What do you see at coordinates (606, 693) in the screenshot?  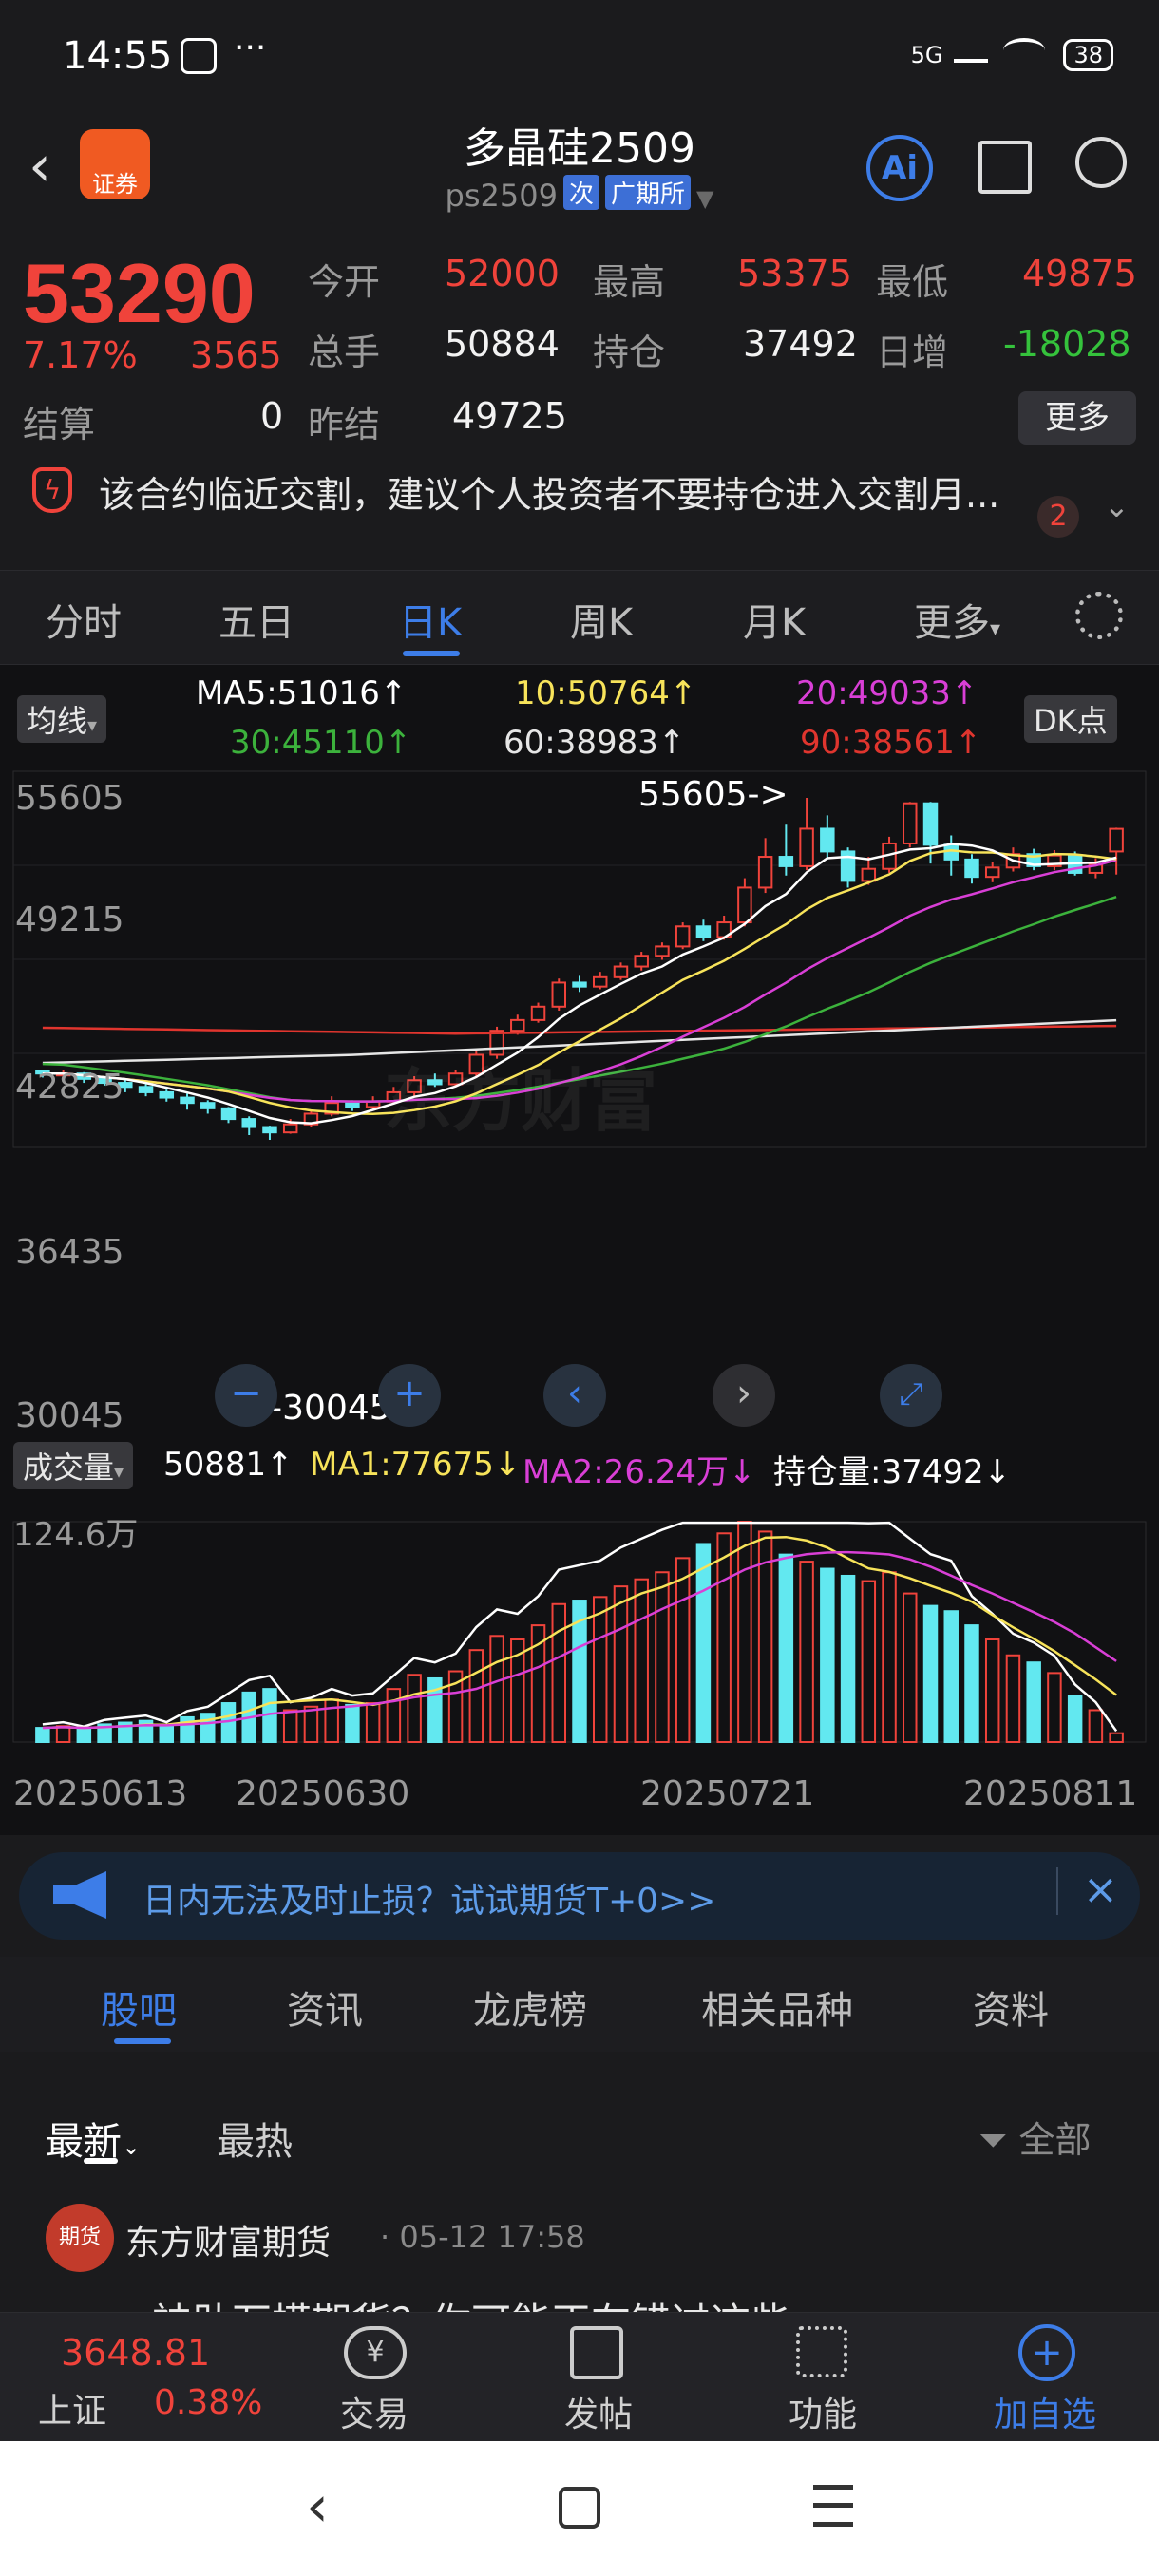 I see `ma10-legend: 10:50764↑` at bounding box center [606, 693].